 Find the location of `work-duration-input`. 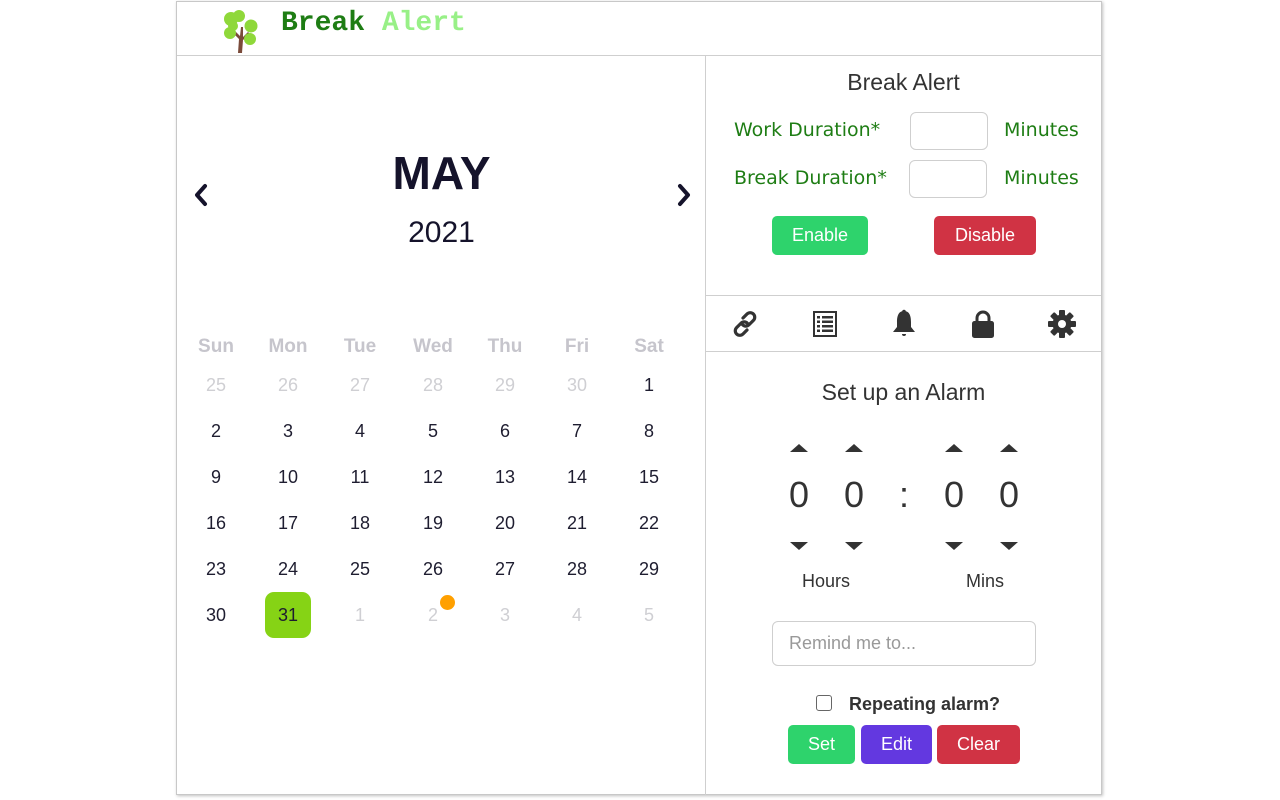

work-duration-input is located at coordinates (949, 131).